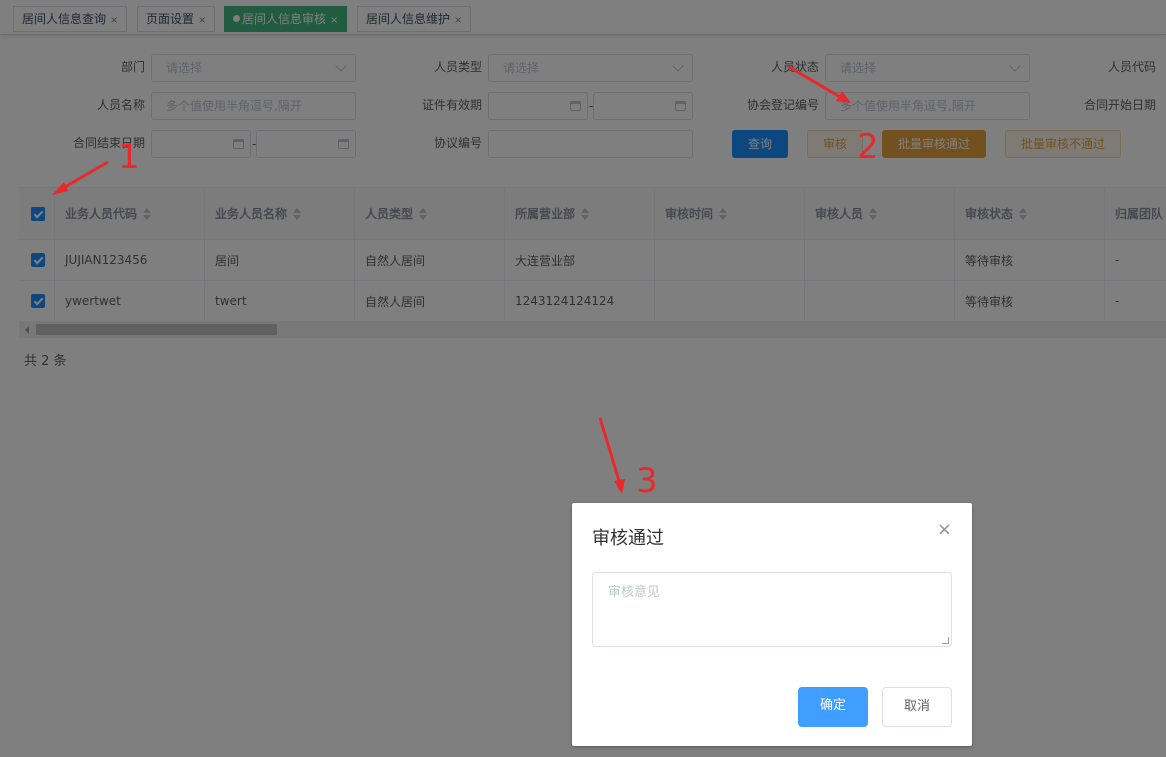 The height and width of the screenshot is (757, 1166). I want to click on annotation-number: 2, so click(868, 147).